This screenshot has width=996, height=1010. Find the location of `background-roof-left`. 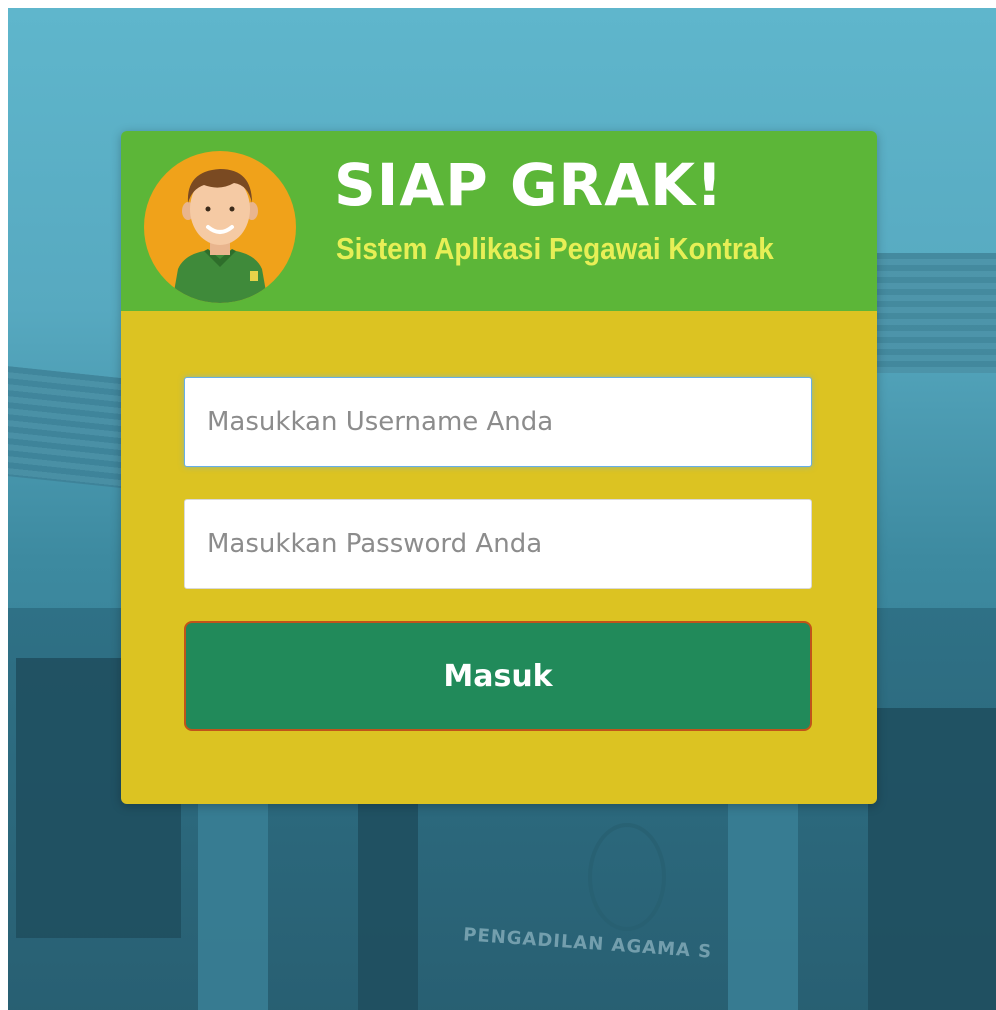

background-roof-left is located at coordinates (73, 428).